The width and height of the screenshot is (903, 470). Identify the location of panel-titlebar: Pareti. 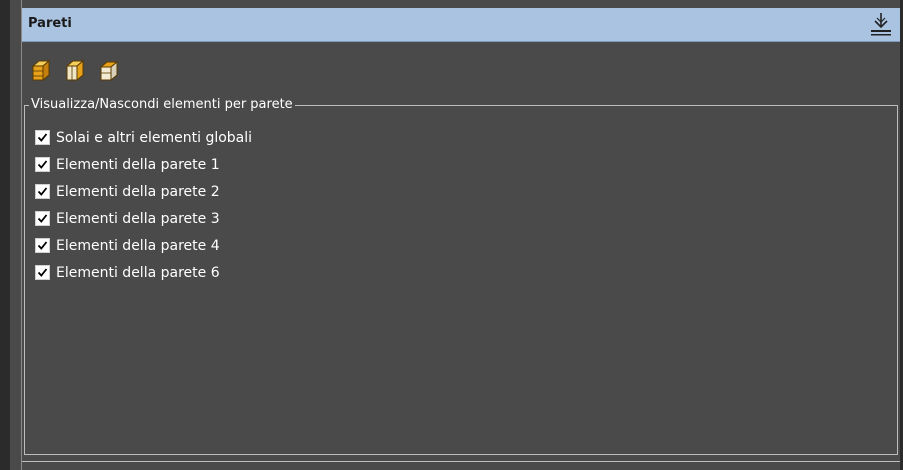
(461, 25).